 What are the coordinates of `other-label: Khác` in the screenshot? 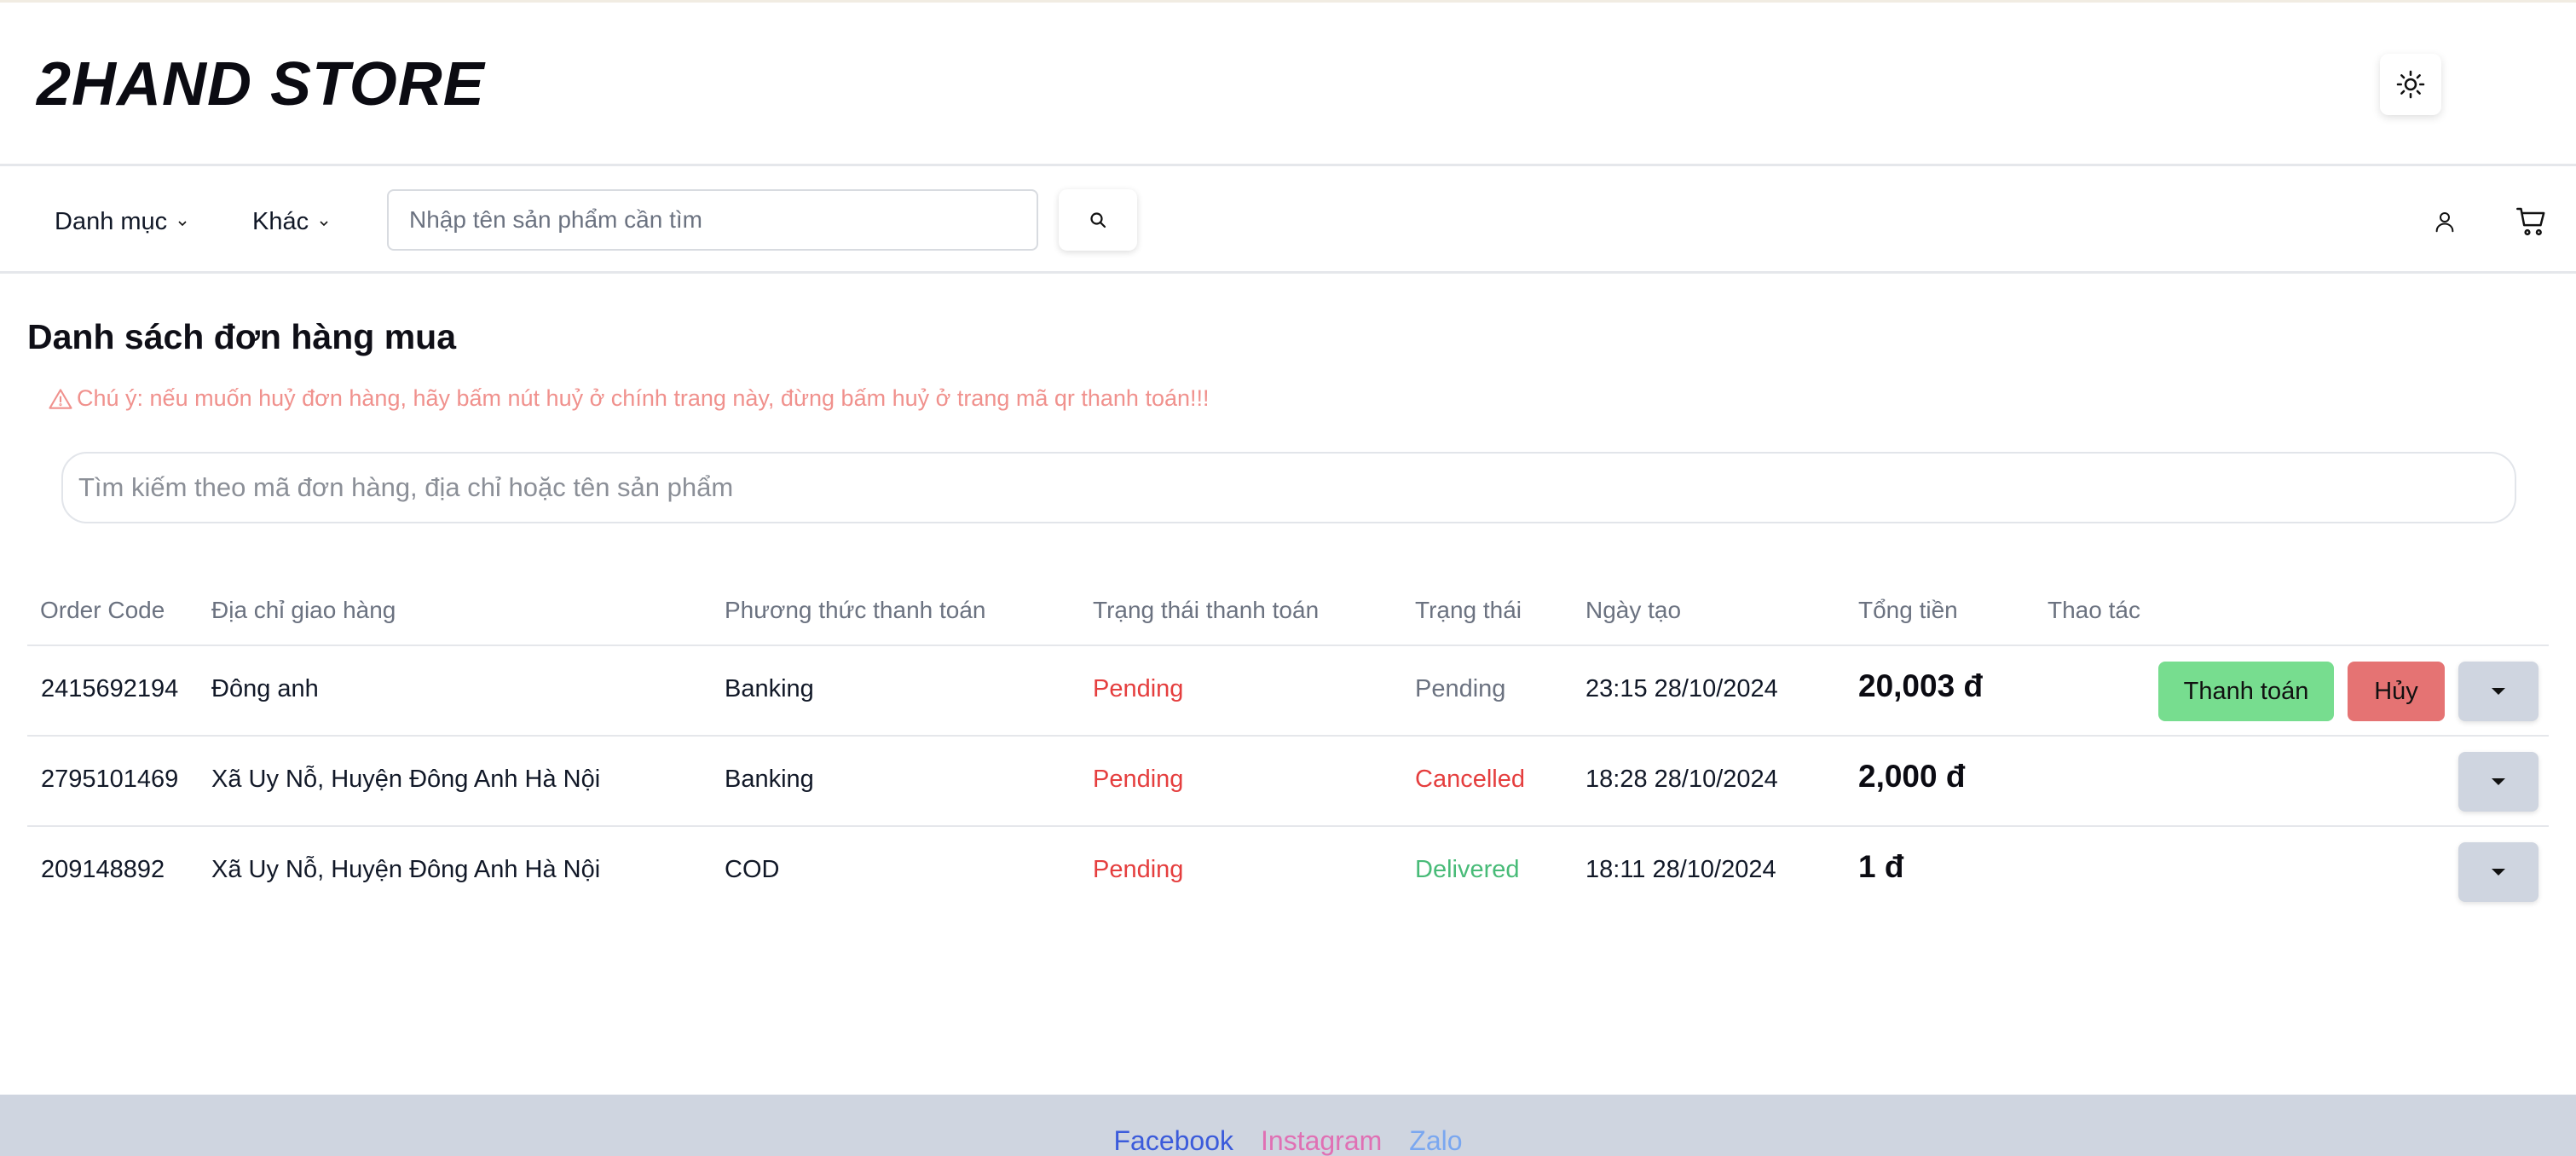 It's located at (280, 221).